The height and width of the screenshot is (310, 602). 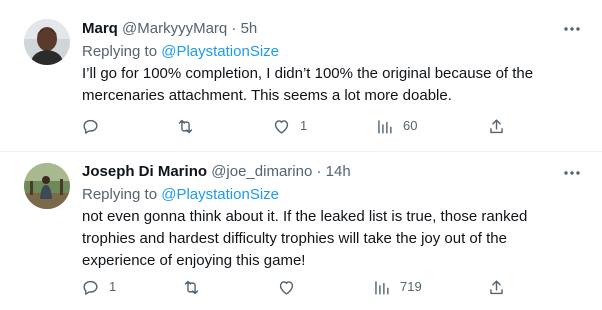 I want to click on like-button: 1, so click(x=289, y=126).